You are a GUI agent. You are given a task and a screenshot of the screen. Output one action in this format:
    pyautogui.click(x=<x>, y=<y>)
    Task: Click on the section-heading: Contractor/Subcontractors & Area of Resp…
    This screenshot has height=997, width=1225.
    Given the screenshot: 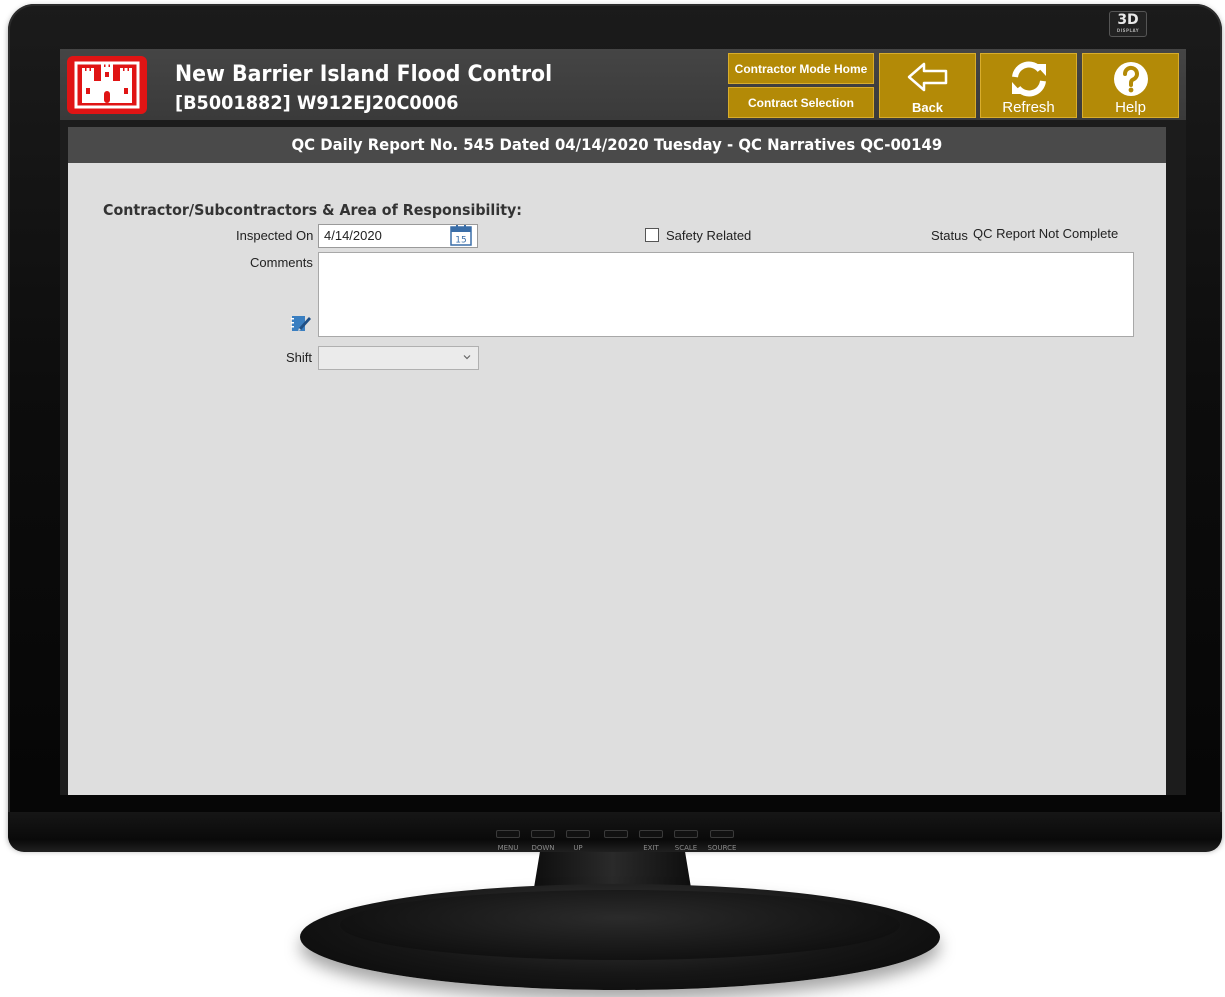 What is the action you would take?
    pyautogui.click(x=313, y=210)
    